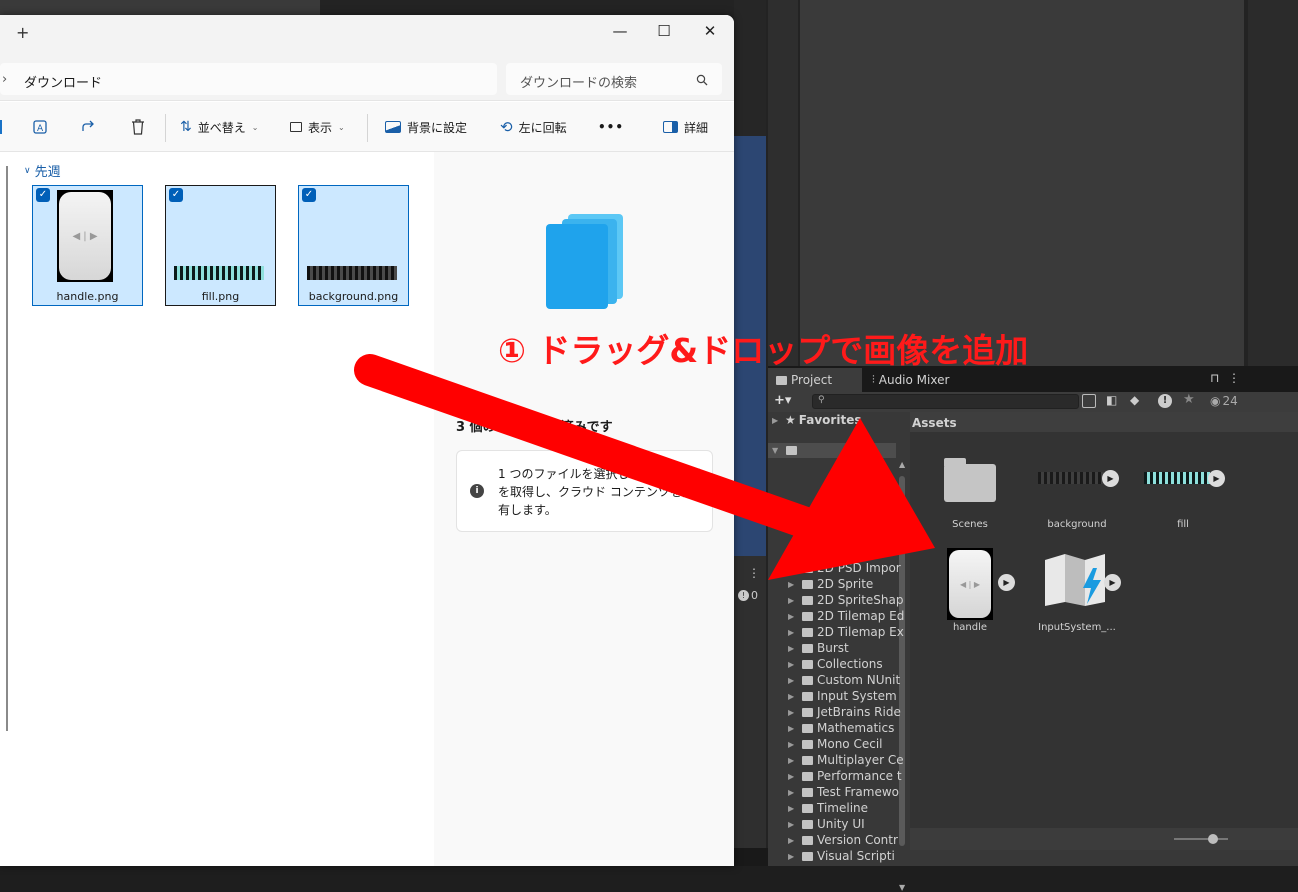 This screenshot has height=892, width=1298. What do you see at coordinates (763, 350) in the screenshot?
I see `instruction-annotation: ① ドラッグ&ドロップで画像を追加` at bounding box center [763, 350].